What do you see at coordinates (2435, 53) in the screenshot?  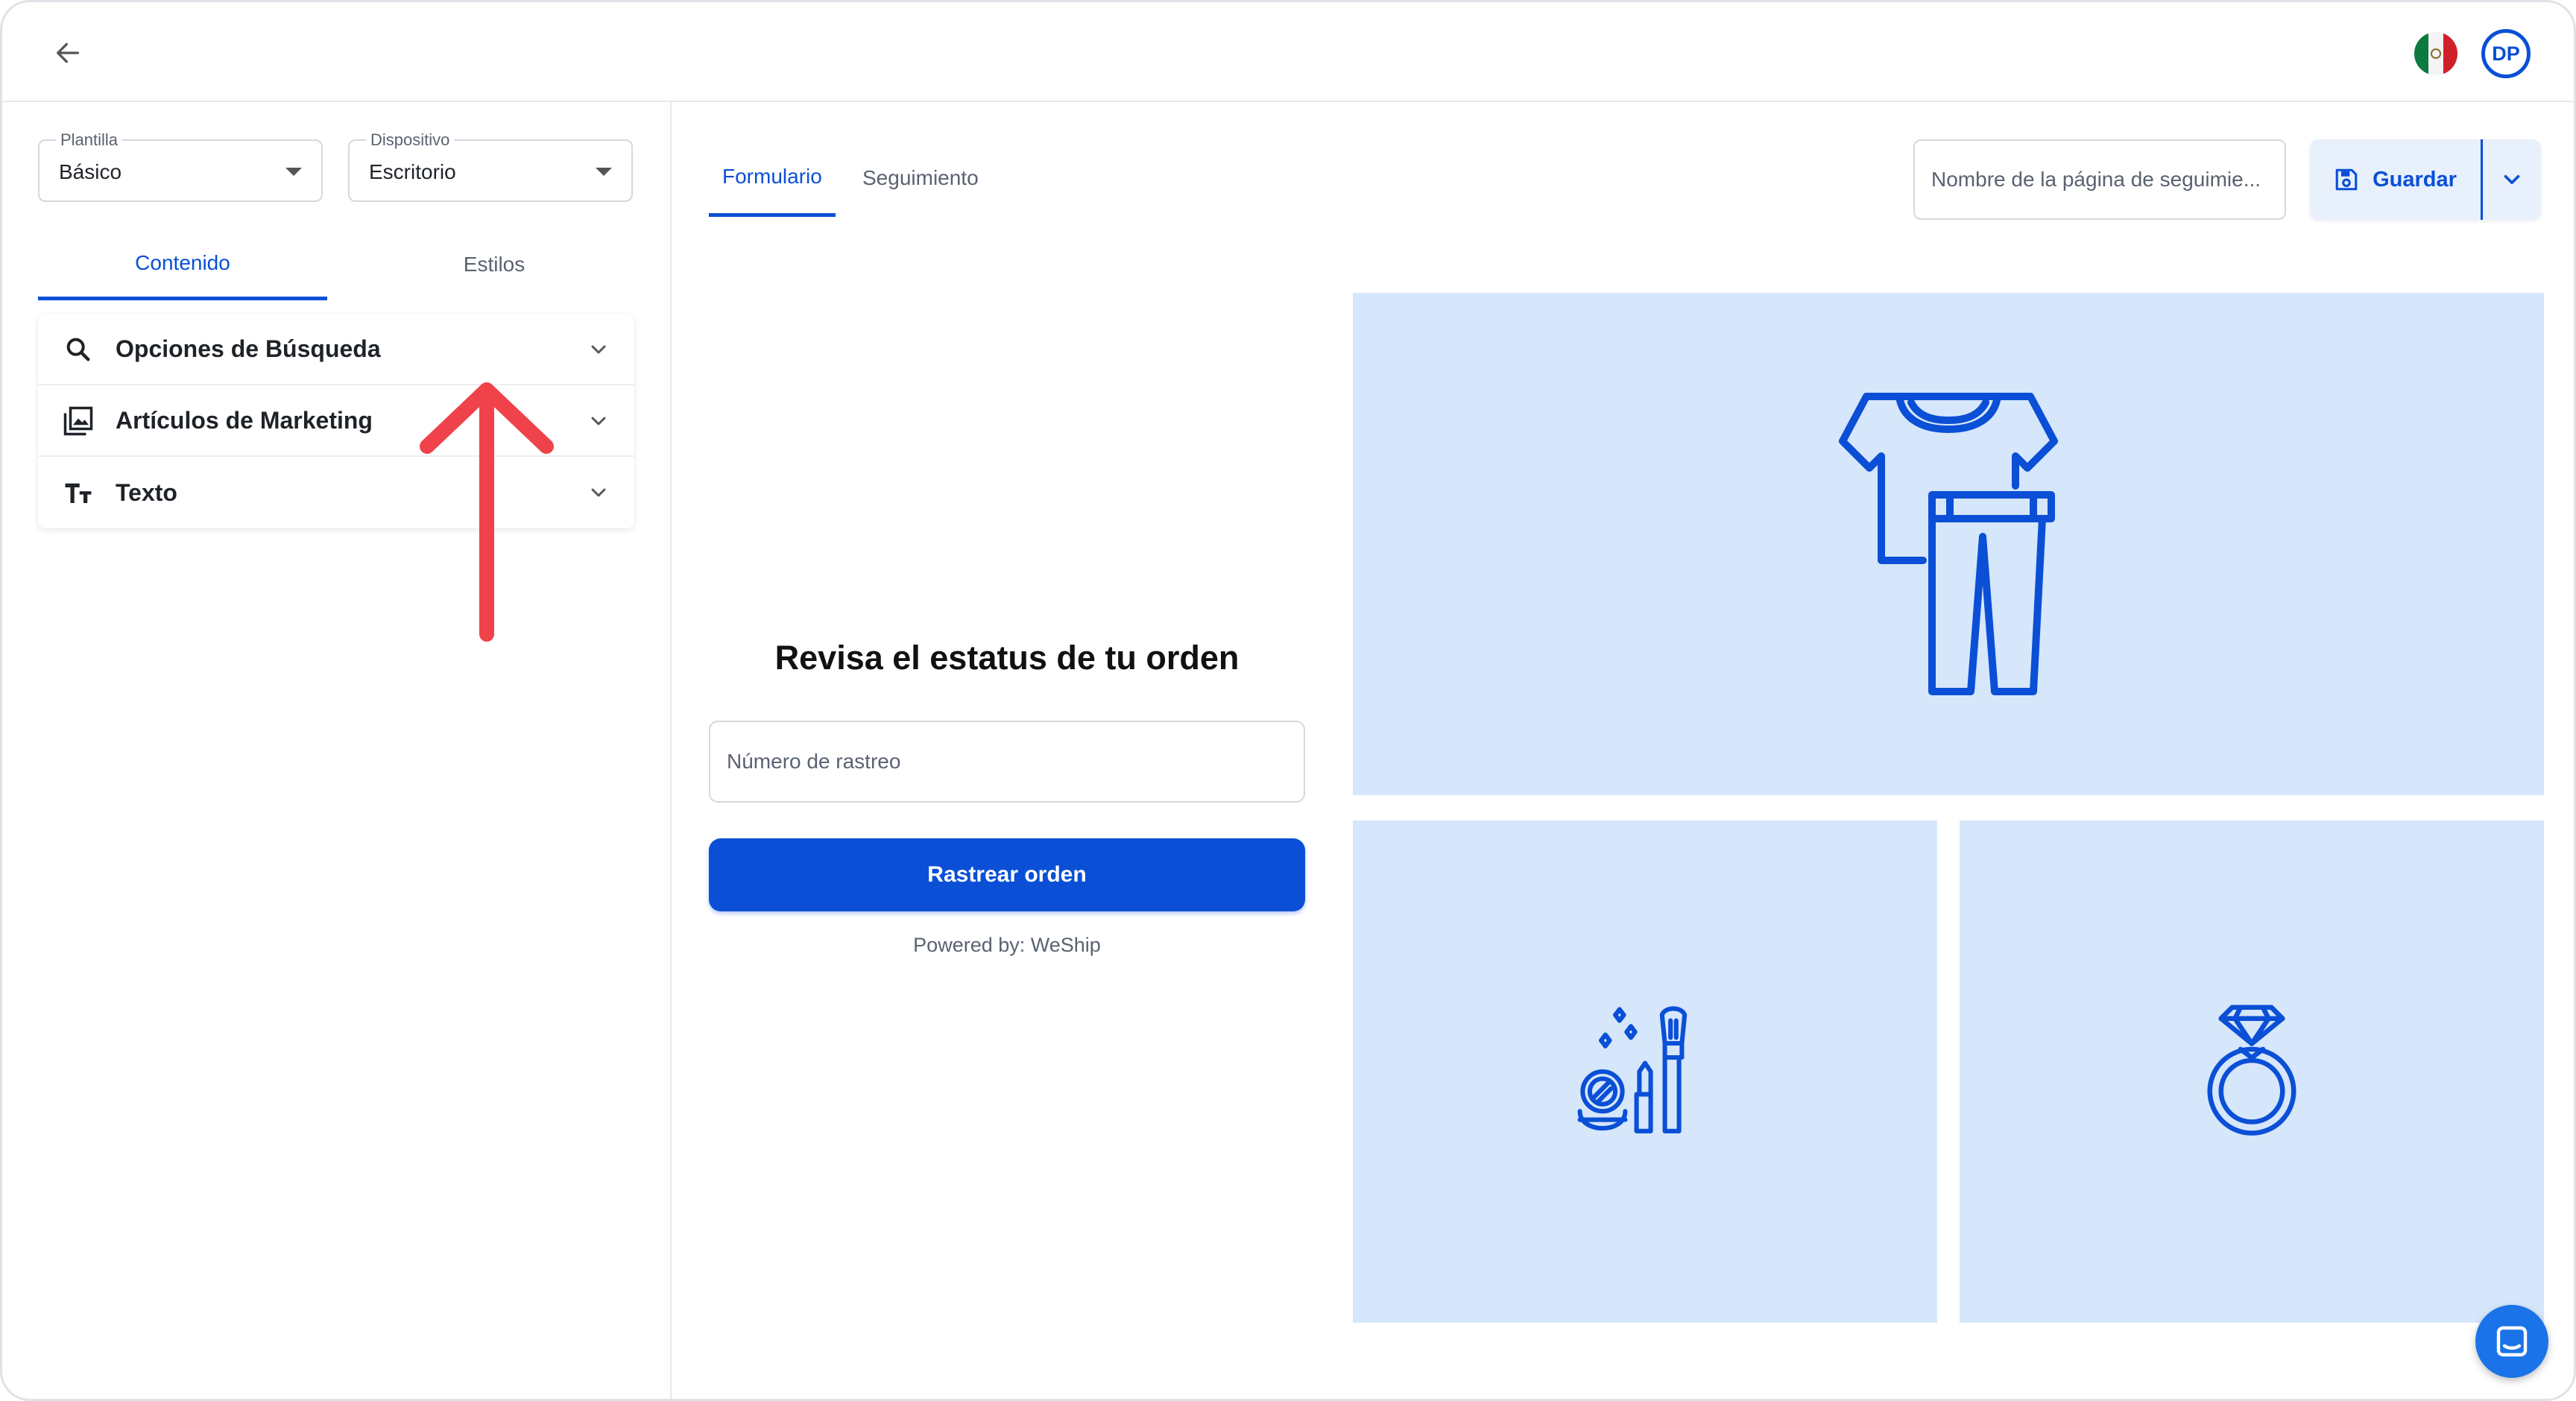 I see `mexico-flag-icon` at bounding box center [2435, 53].